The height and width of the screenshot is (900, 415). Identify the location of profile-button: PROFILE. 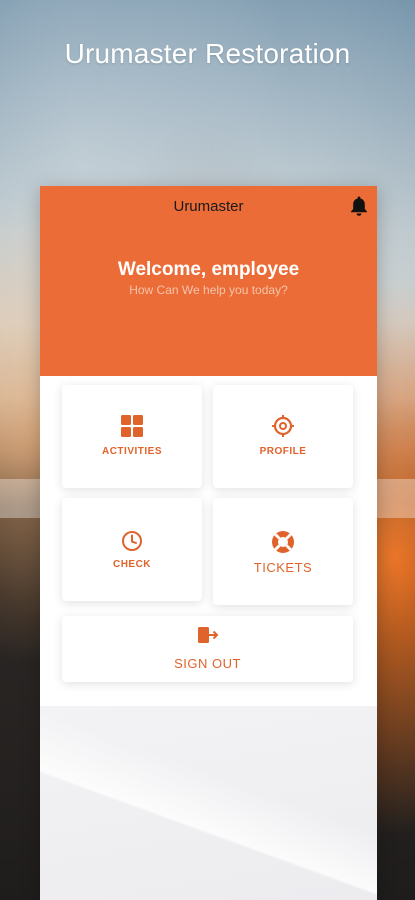
(283, 436).